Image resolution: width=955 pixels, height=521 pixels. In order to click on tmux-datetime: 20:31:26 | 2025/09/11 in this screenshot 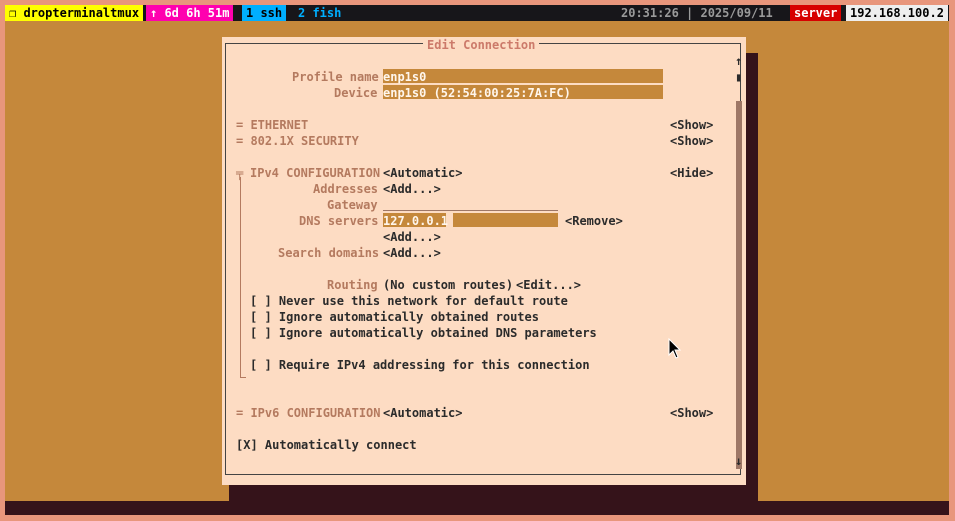, I will do `click(697, 13)`.